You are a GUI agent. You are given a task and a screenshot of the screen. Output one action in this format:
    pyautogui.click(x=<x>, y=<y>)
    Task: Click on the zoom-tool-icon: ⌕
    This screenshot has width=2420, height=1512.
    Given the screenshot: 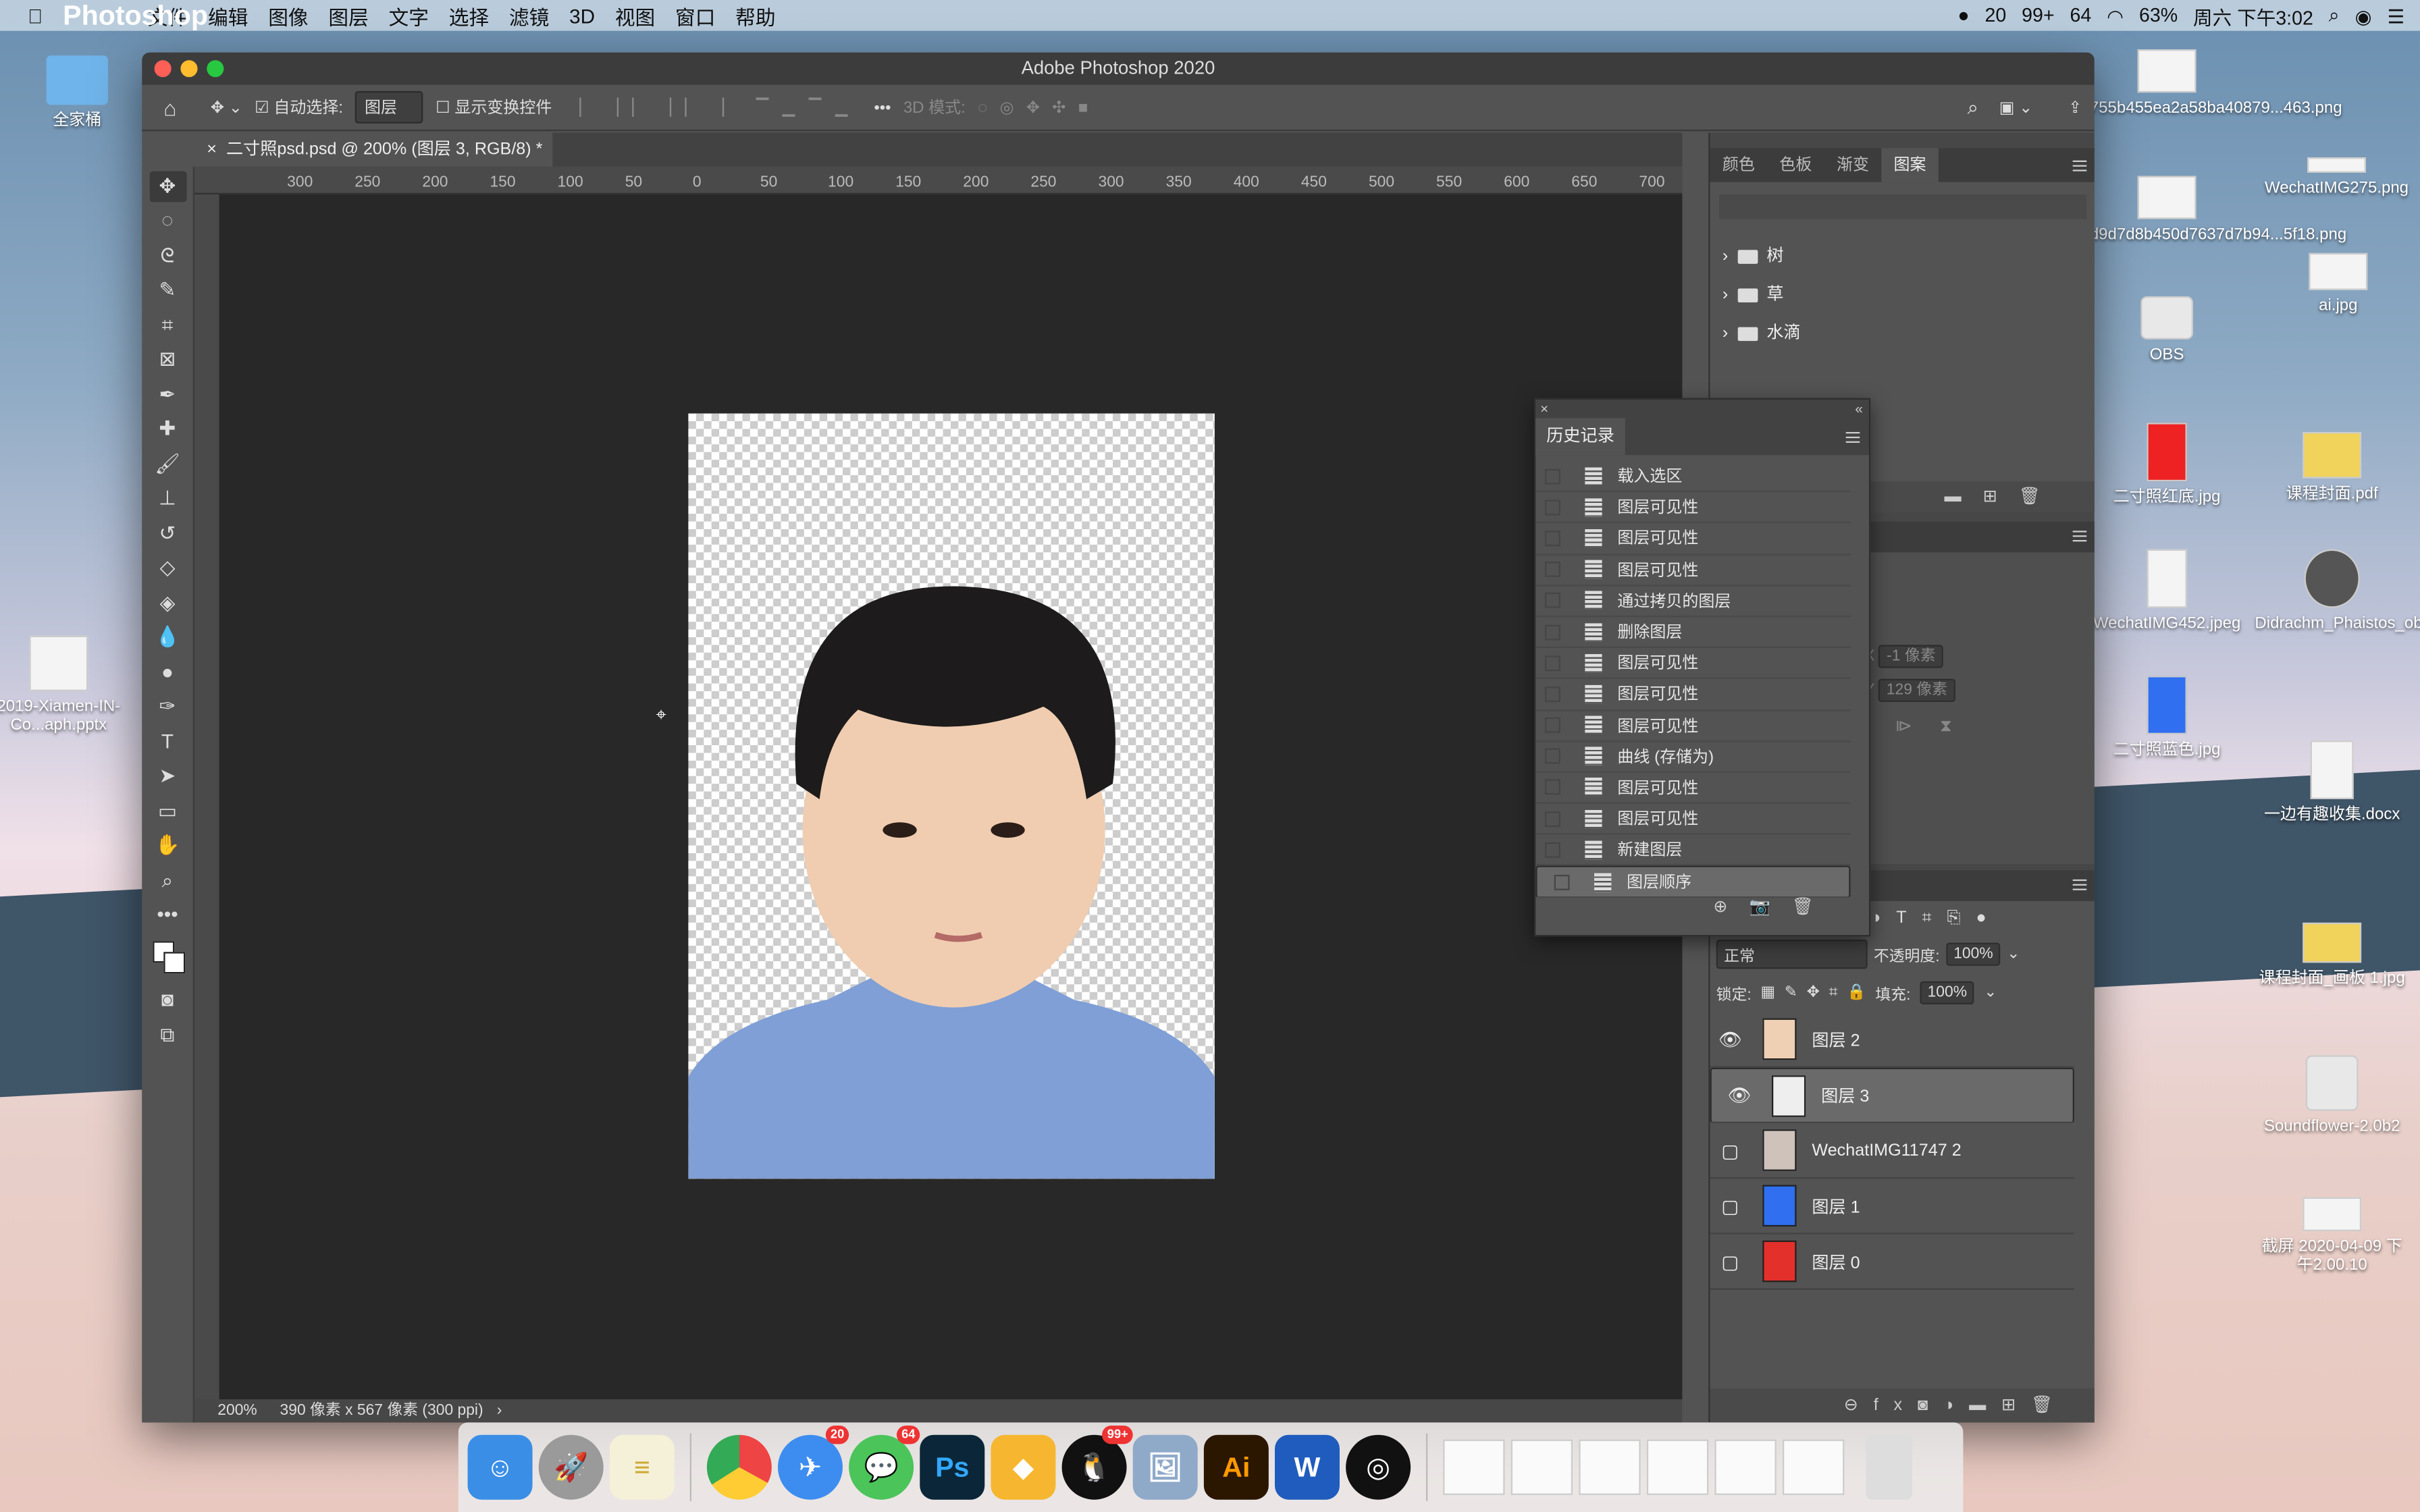 What is the action you would take?
    pyautogui.click(x=167, y=880)
    